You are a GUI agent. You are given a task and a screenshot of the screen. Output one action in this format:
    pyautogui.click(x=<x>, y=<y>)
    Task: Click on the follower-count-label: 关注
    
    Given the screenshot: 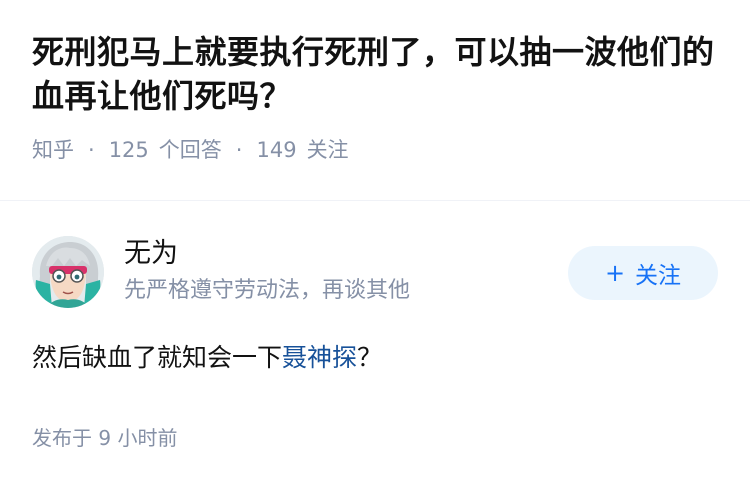 What is the action you would take?
    pyautogui.click(x=327, y=150)
    